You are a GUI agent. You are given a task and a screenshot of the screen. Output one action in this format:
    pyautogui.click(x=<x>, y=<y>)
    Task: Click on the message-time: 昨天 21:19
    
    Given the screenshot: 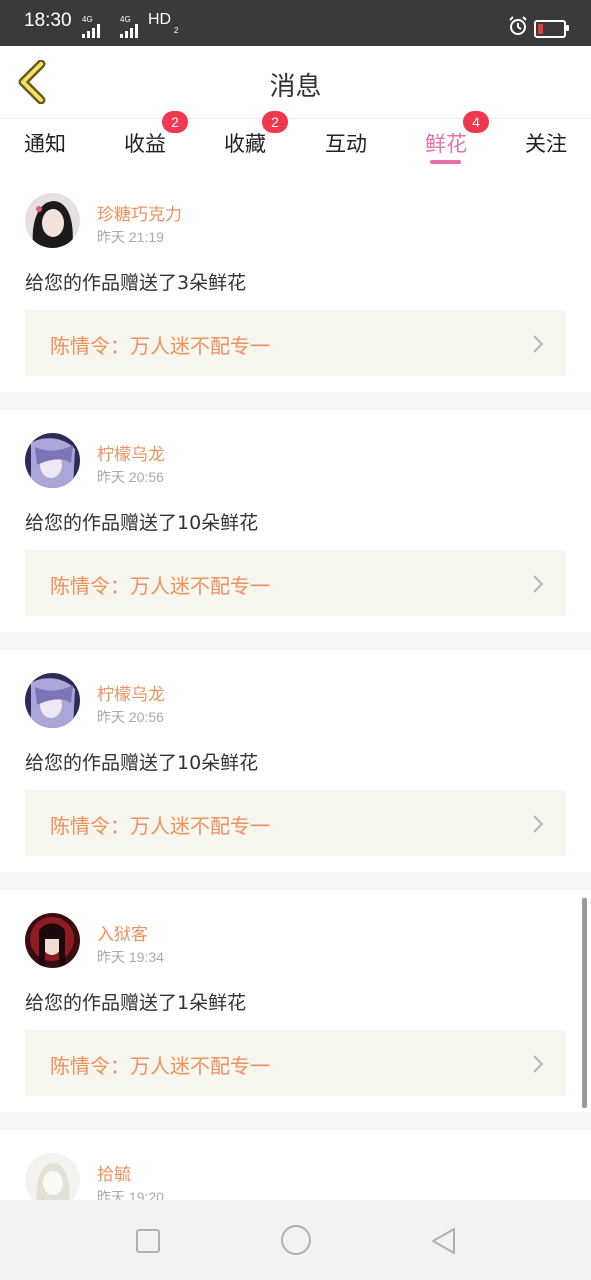 What is the action you would take?
    pyautogui.click(x=130, y=237)
    